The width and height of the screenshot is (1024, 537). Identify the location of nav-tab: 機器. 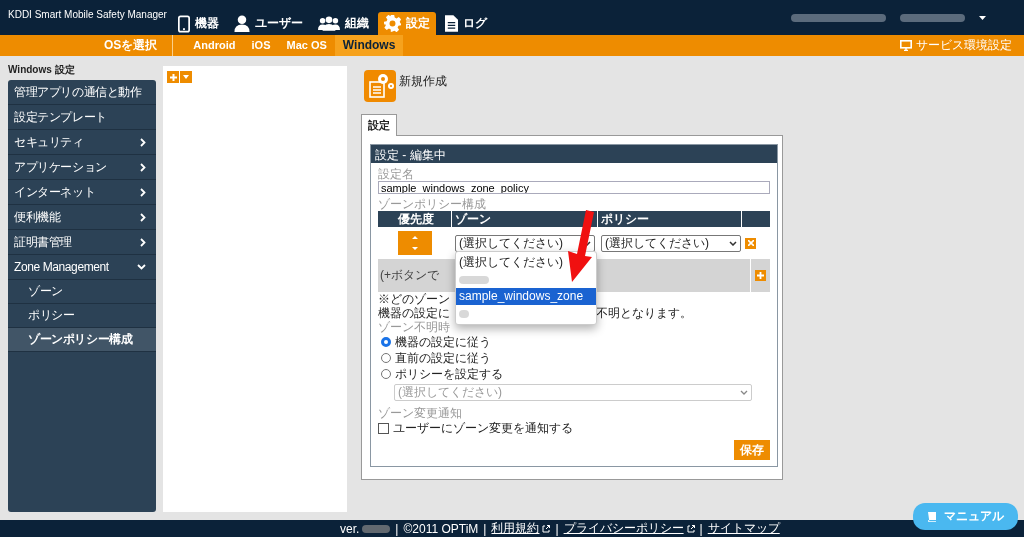
(198, 23).